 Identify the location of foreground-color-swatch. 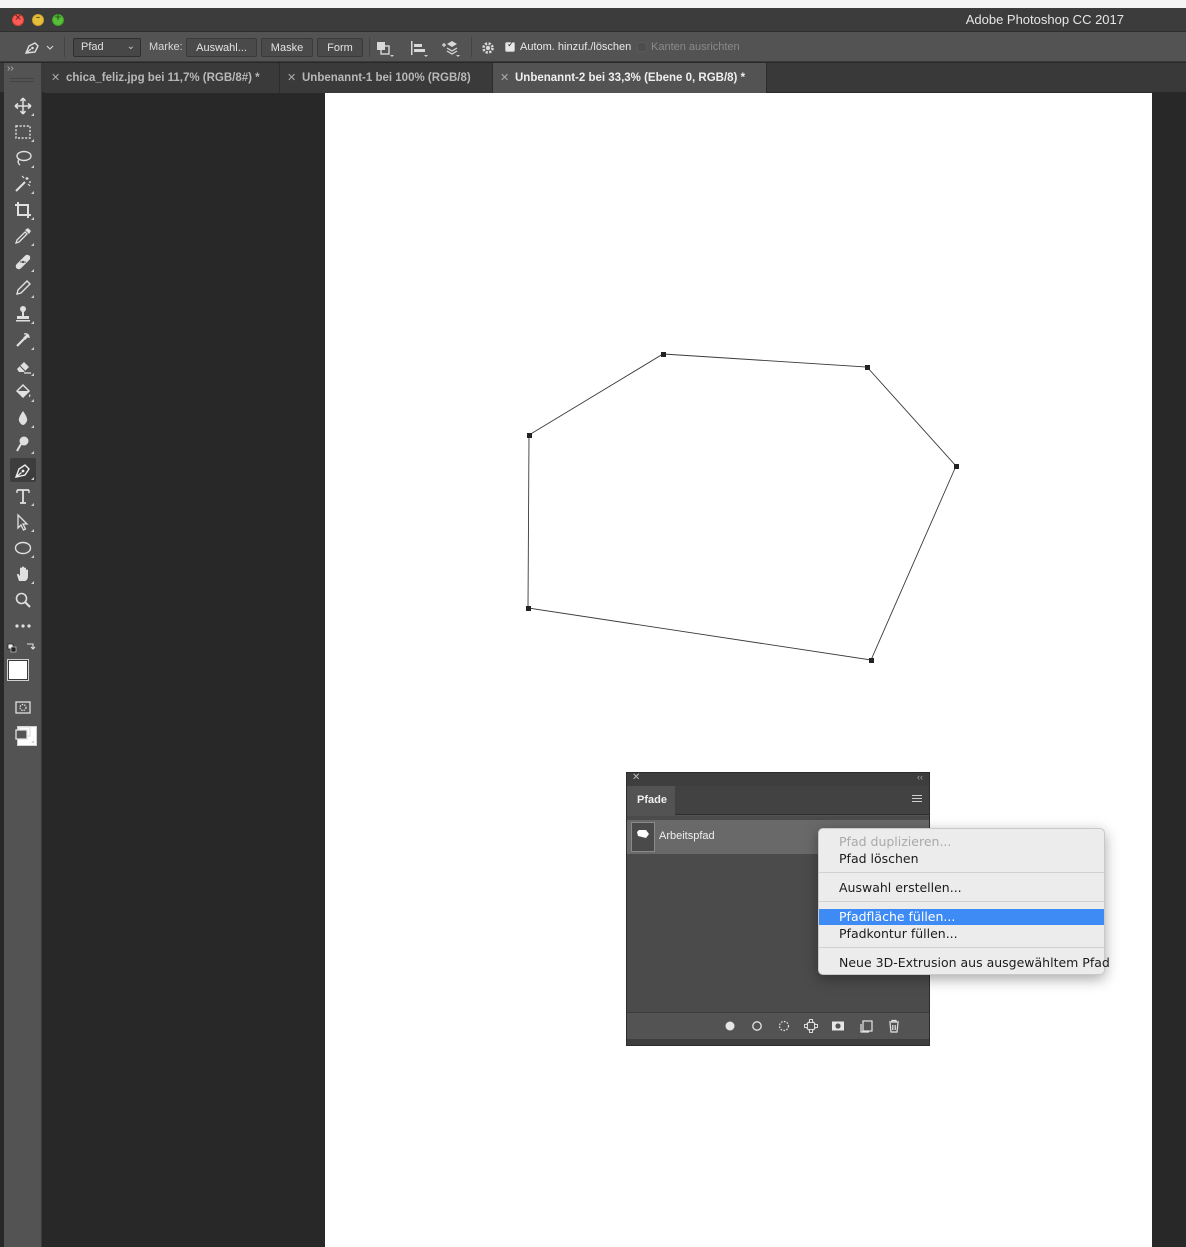
(18, 670).